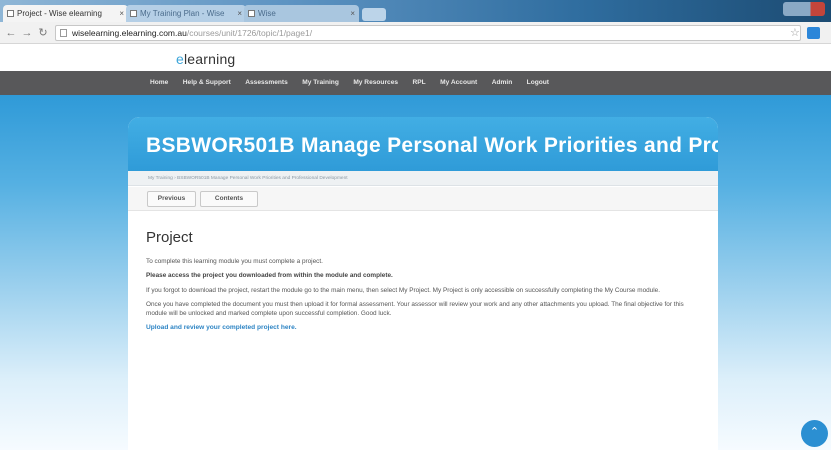 This screenshot has height=450, width=831. Describe the element at coordinates (320, 83) in the screenshot. I see `nav-my-training: My Training` at that location.